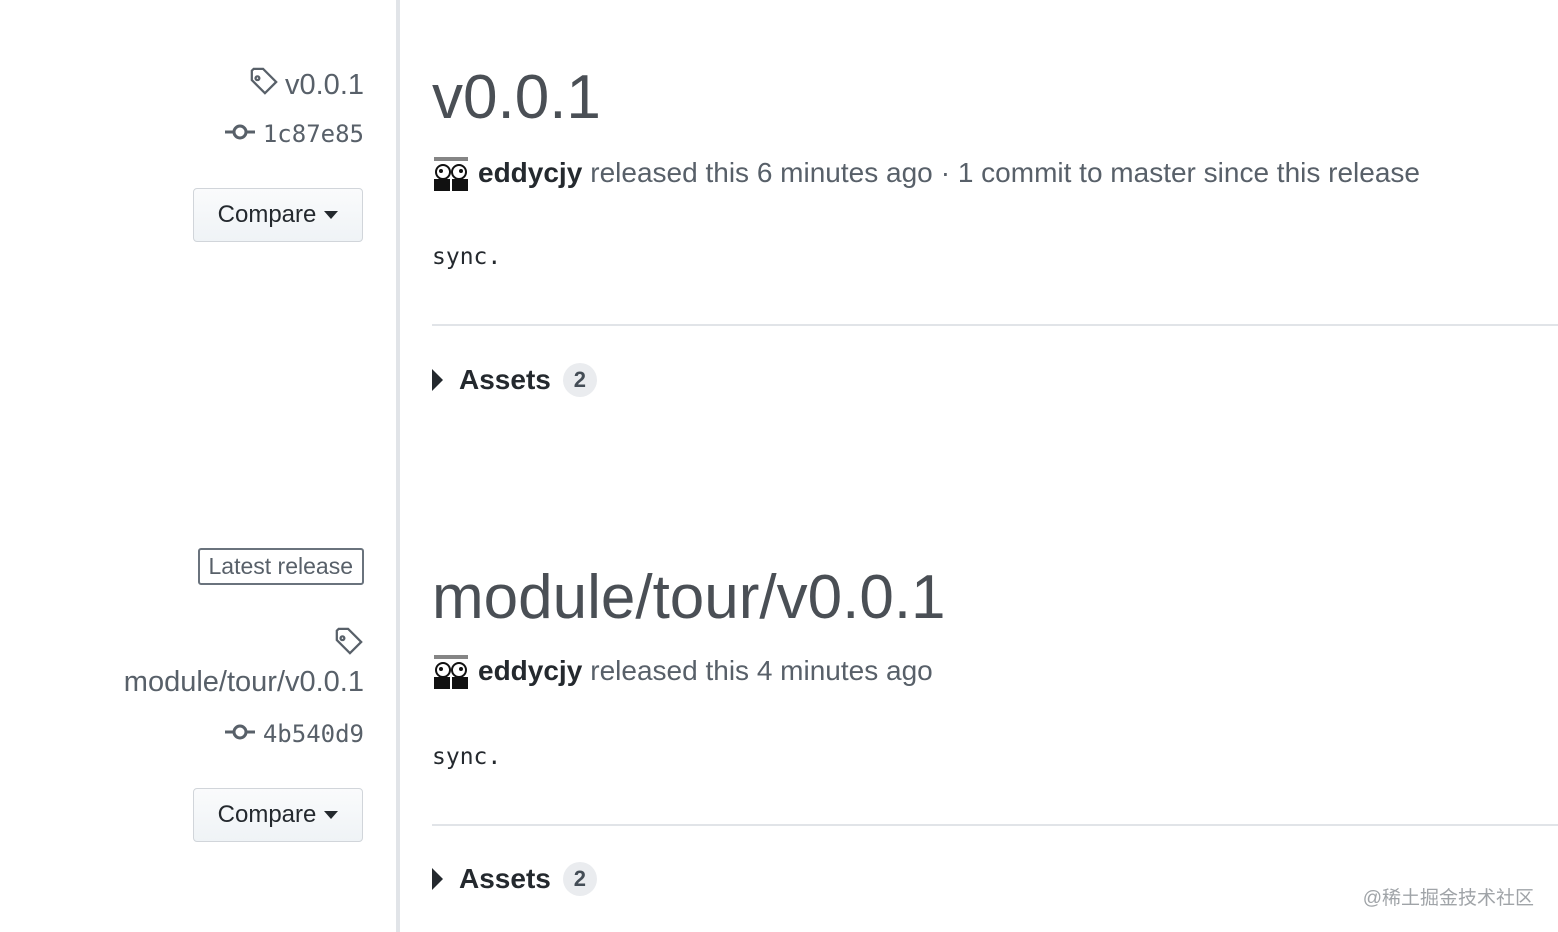  I want to click on release-commit: 4b540d9, so click(294, 734).